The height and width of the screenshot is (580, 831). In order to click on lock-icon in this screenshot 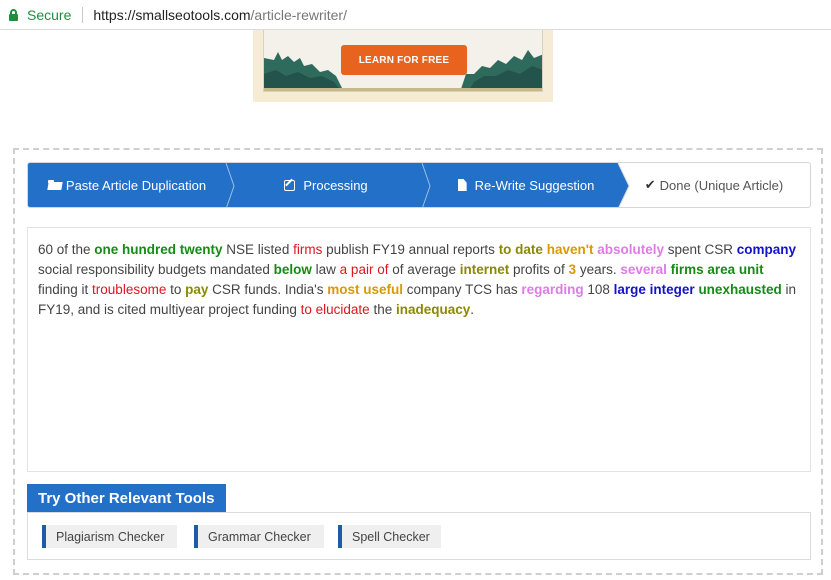, I will do `click(13, 14)`.